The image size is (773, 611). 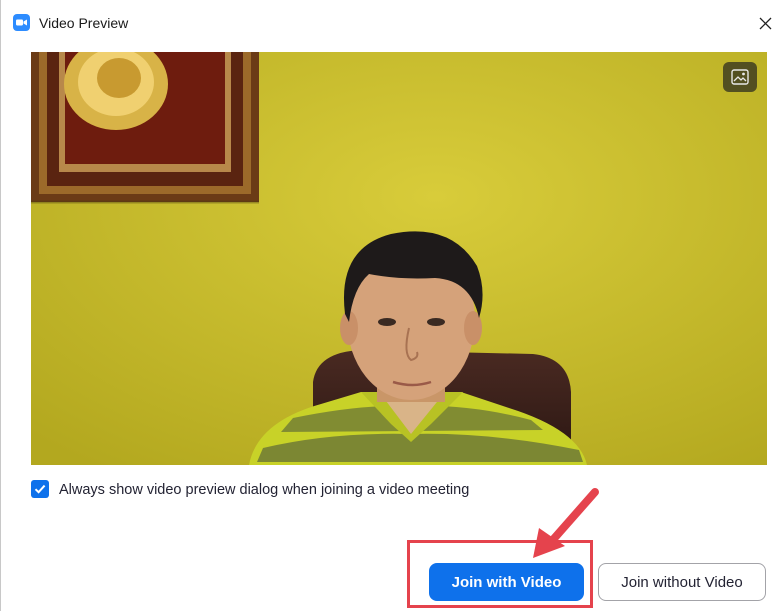 I want to click on join-with-video-button: Join with Video, so click(x=506, y=582).